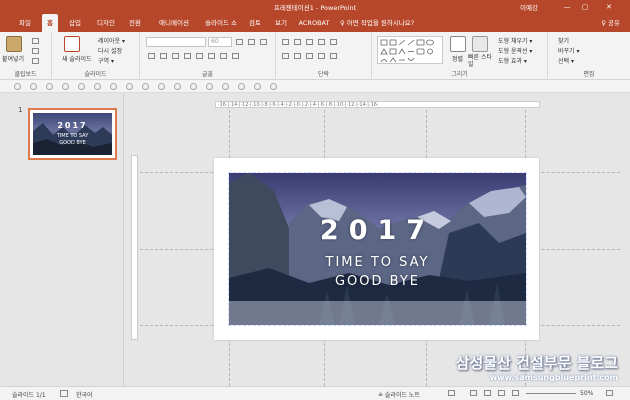 Image resolution: width=630 pixels, height=400 pixels. What do you see at coordinates (163, 56) in the screenshot?
I see `italic-icon` at bounding box center [163, 56].